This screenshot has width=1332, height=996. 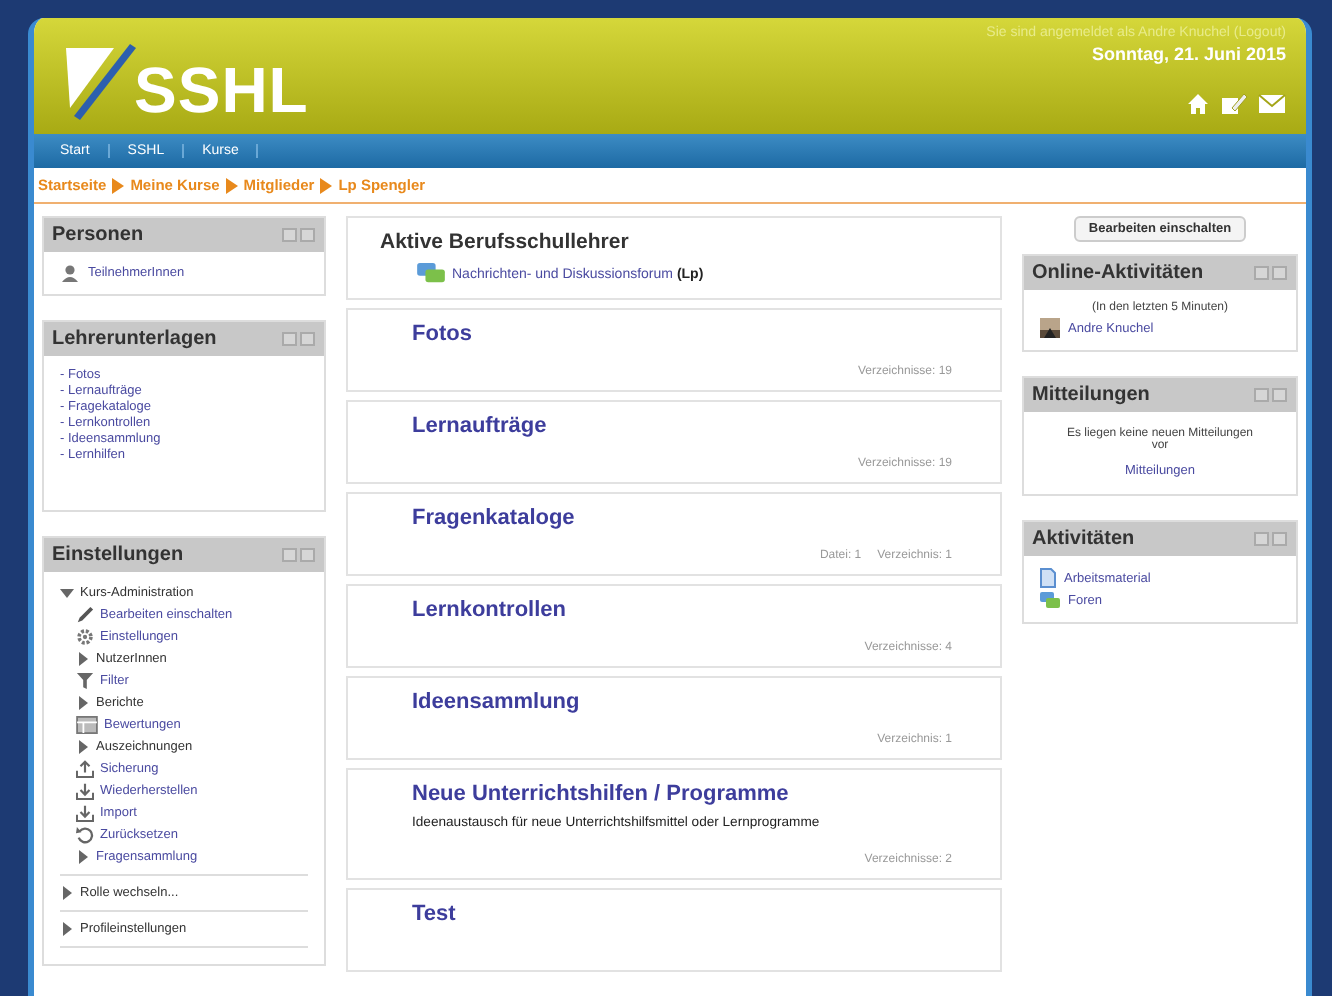 What do you see at coordinates (85, 681) in the screenshot?
I see `filter-icon` at bounding box center [85, 681].